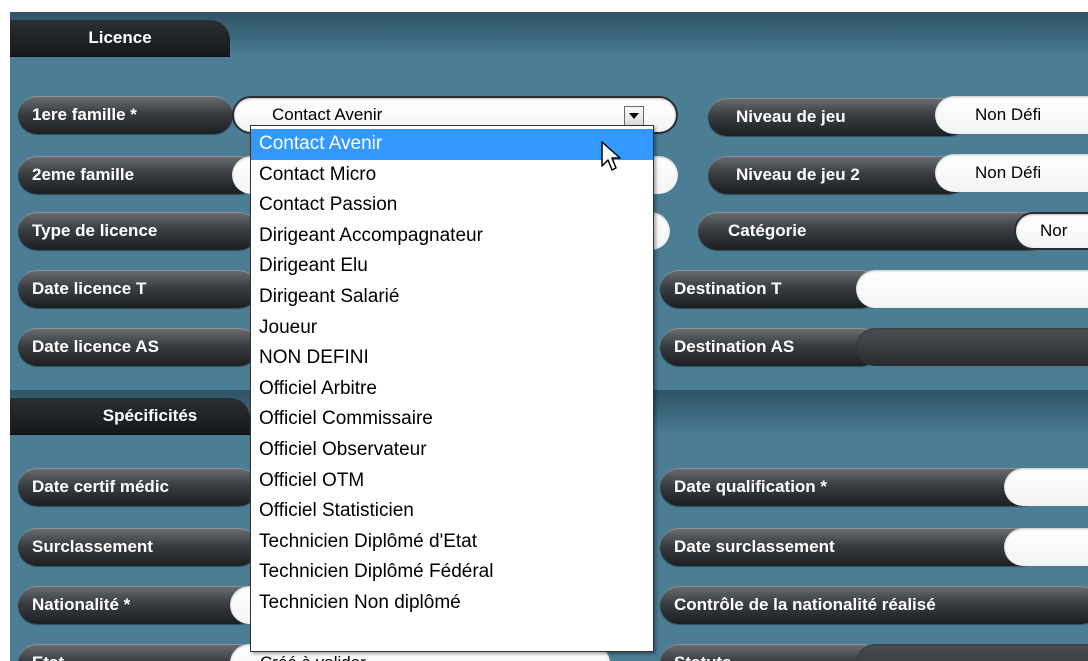 This screenshot has height=661, width=1088. What do you see at coordinates (972, 652) in the screenshot?
I see `input-statuts` at bounding box center [972, 652].